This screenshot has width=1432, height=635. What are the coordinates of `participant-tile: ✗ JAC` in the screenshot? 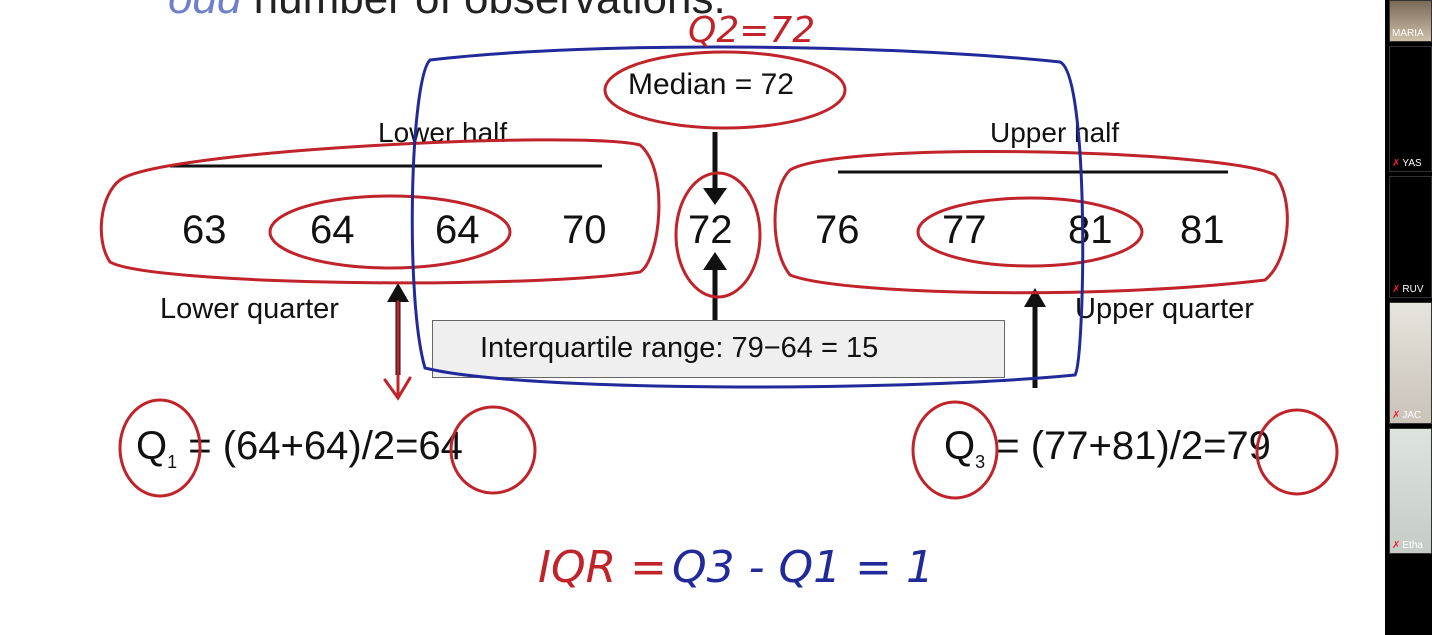 It's located at (1410, 363).